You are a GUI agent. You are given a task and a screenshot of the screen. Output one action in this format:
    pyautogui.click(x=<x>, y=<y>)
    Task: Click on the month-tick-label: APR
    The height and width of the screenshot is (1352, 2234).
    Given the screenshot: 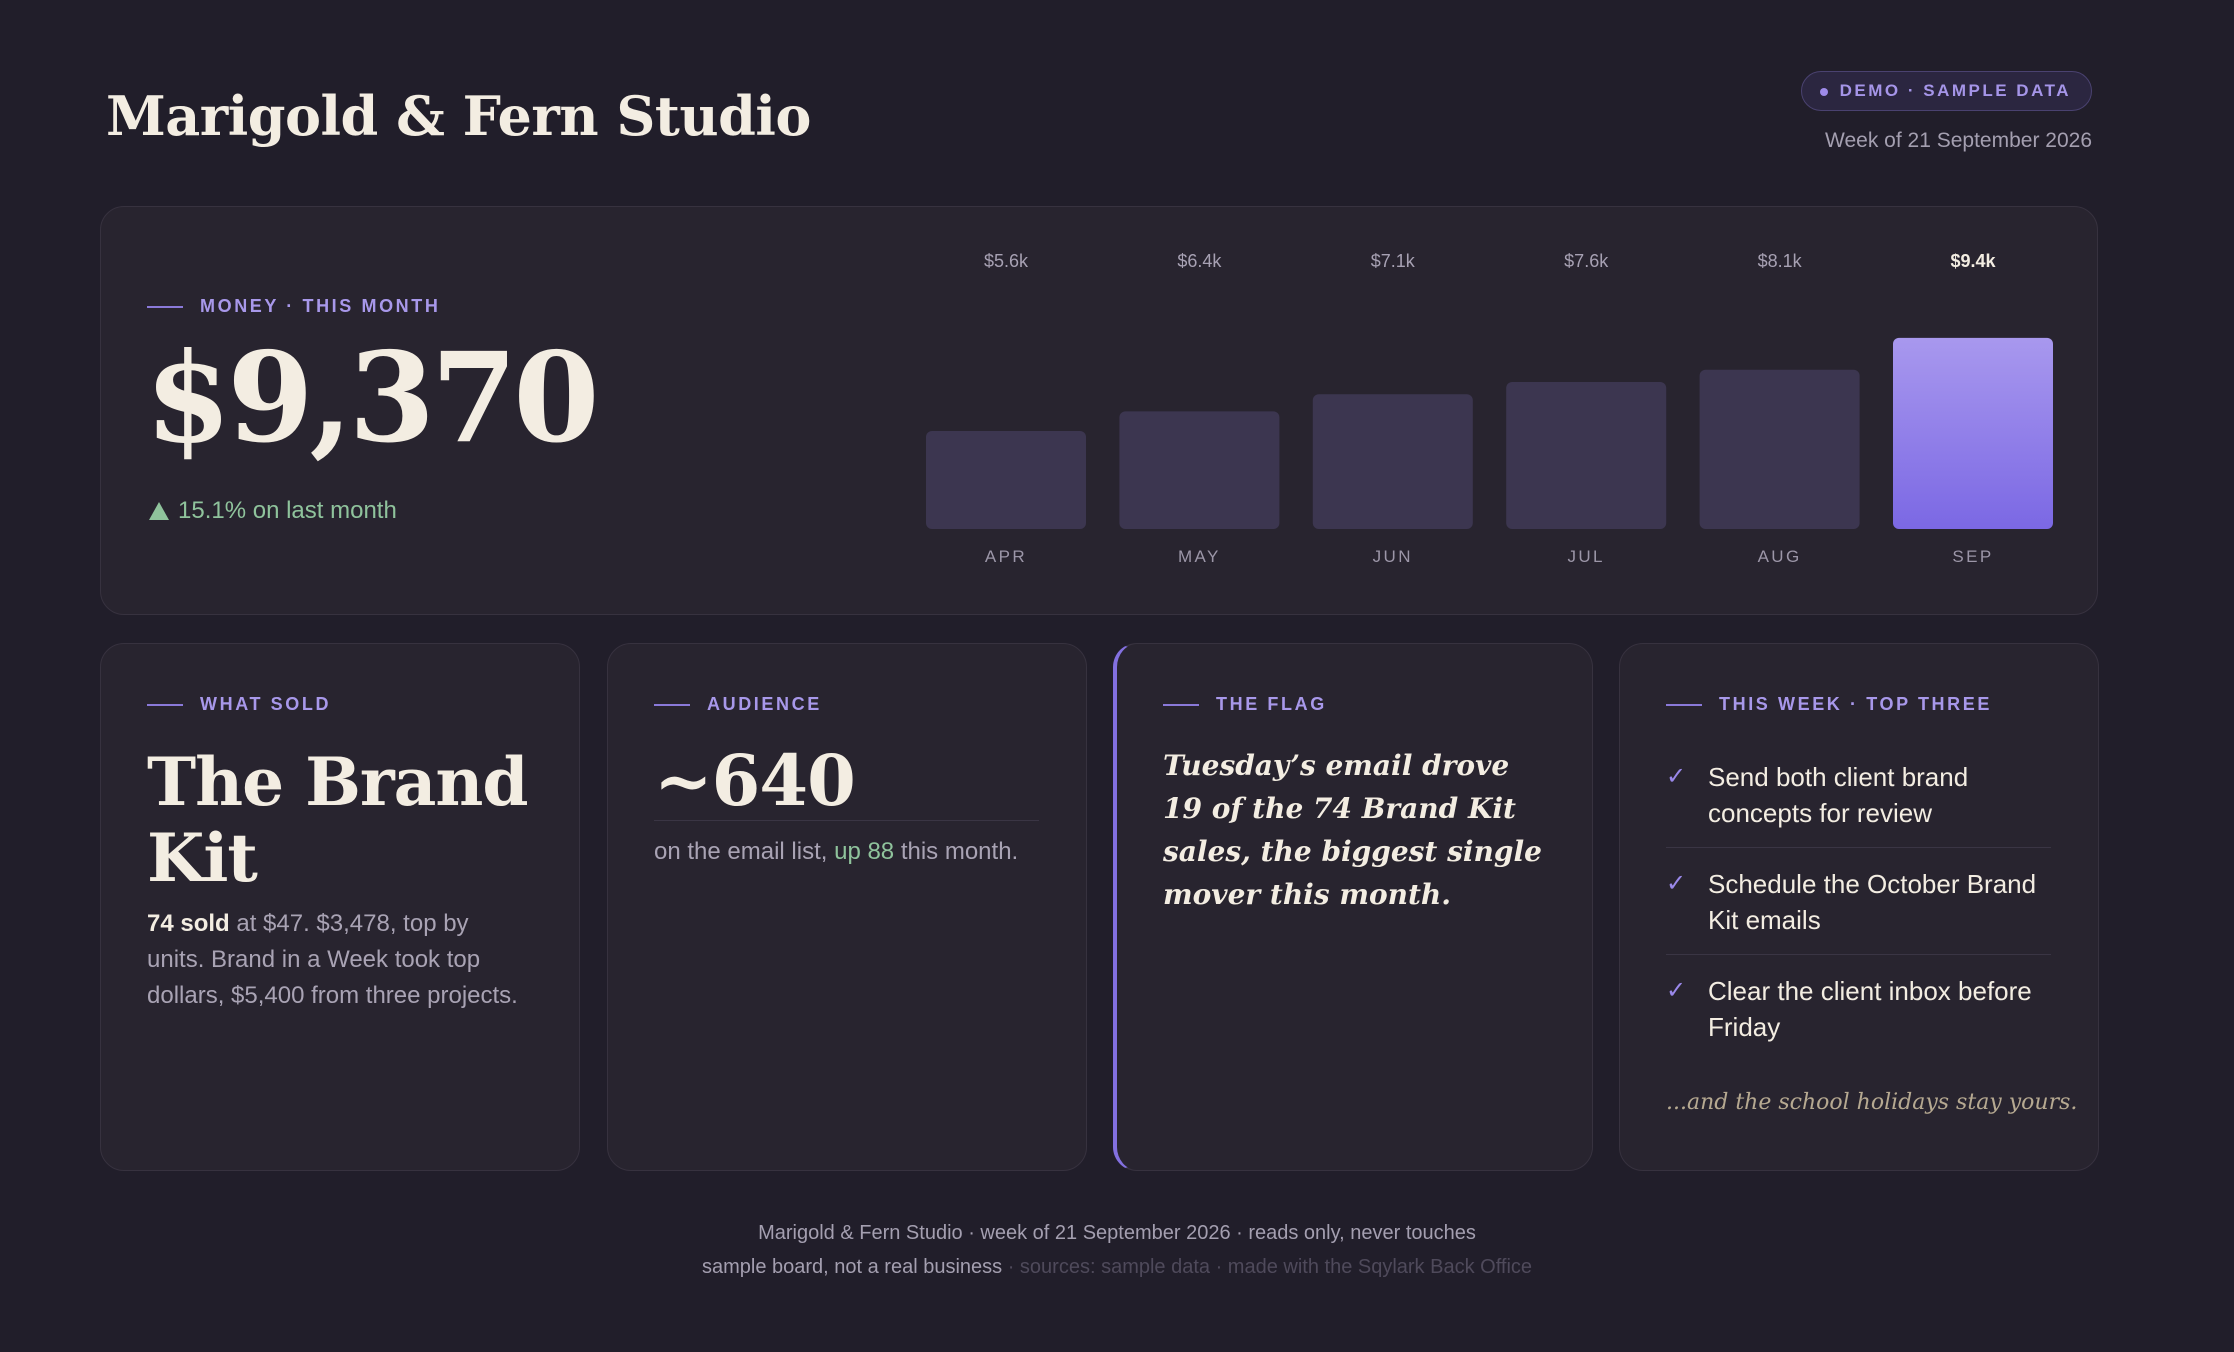 What is the action you would take?
    pyautogui.click(x=1006, y=556)
    